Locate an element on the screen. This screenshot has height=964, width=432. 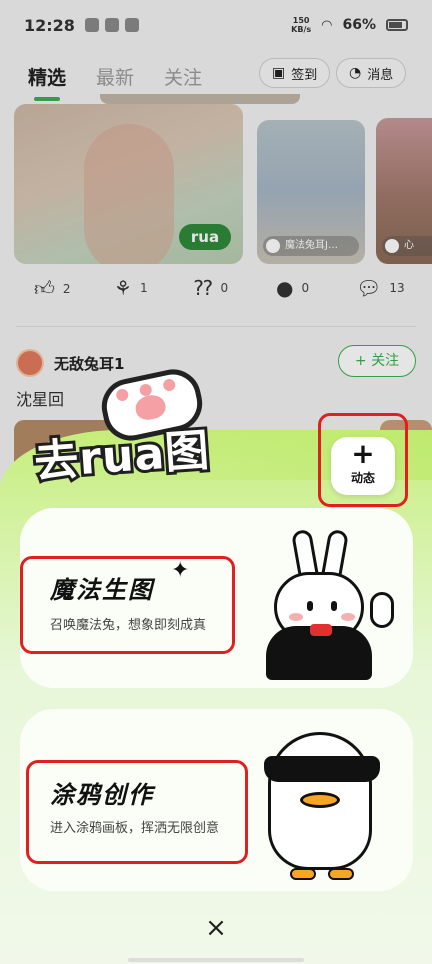
home-indicator is located at coordinates (216, 960).